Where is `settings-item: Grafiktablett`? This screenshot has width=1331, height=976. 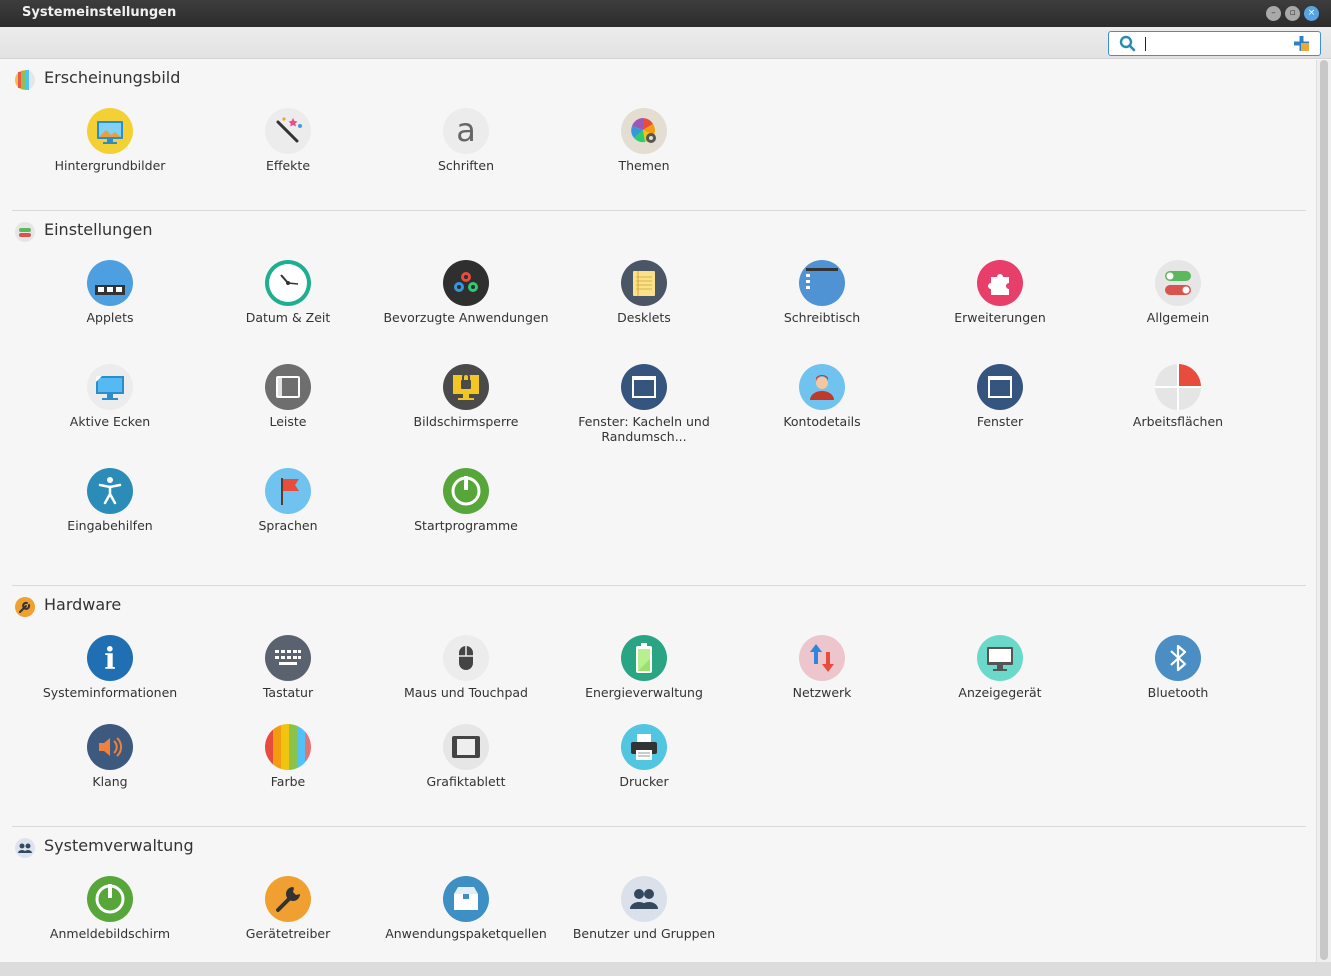 settings-item: Grafiktablett is located at coordinates (466, 774).